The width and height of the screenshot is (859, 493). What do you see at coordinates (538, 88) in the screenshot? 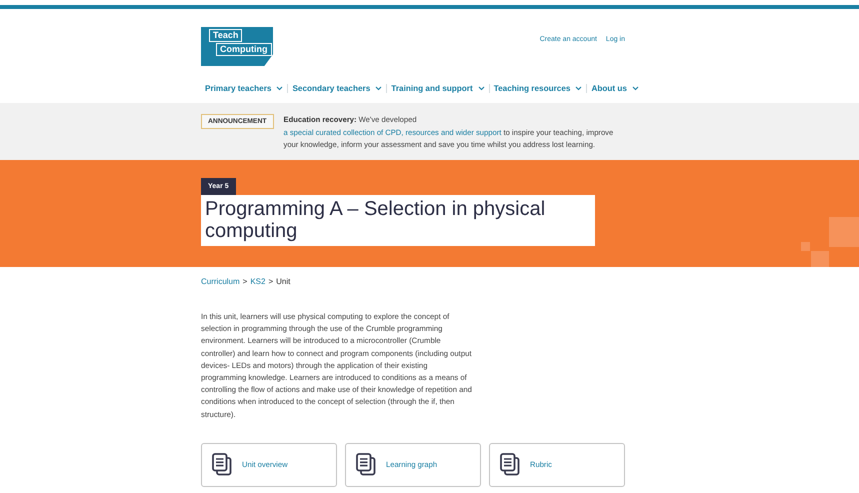
I see `nav-menu-item: Teaching resources` at bounding box center [538, 88].